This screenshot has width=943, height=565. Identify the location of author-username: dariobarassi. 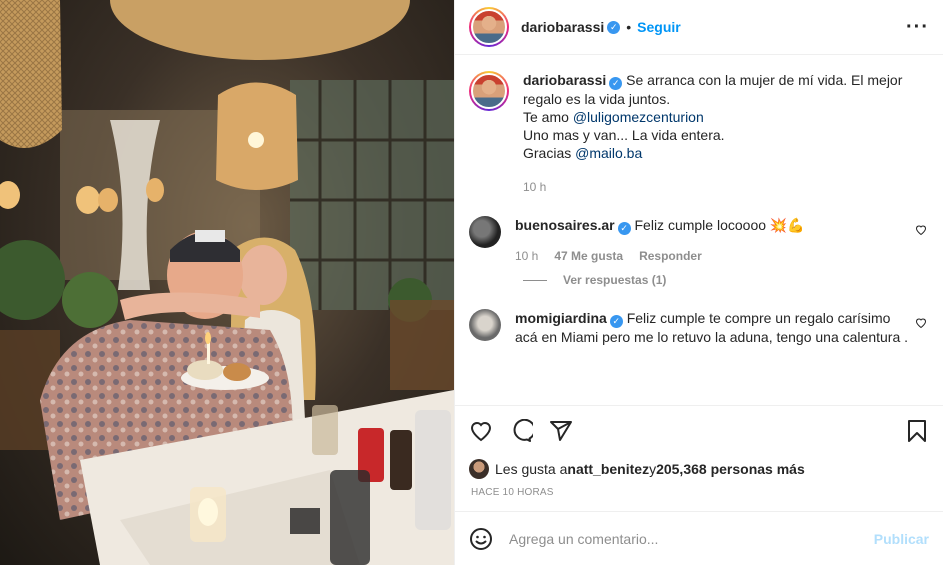
(562, 27).